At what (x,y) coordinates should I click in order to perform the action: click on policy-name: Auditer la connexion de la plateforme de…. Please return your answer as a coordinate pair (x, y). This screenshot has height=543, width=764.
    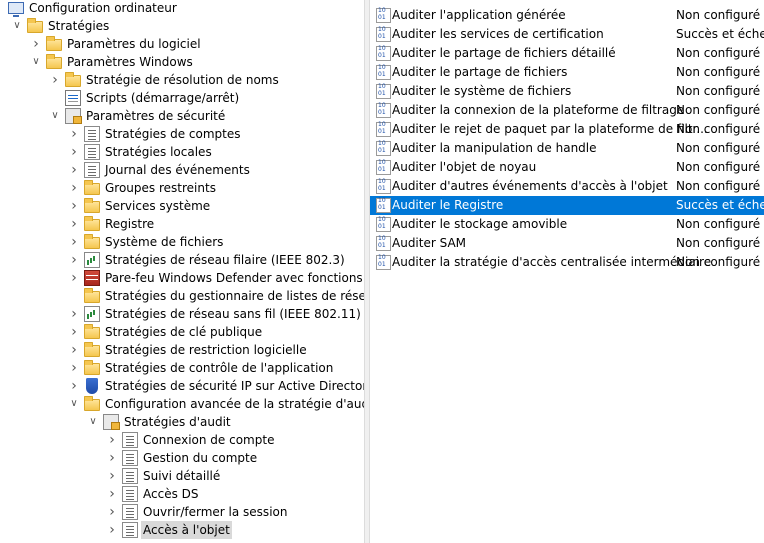
    Looking at the image, I should click on (538, 110).